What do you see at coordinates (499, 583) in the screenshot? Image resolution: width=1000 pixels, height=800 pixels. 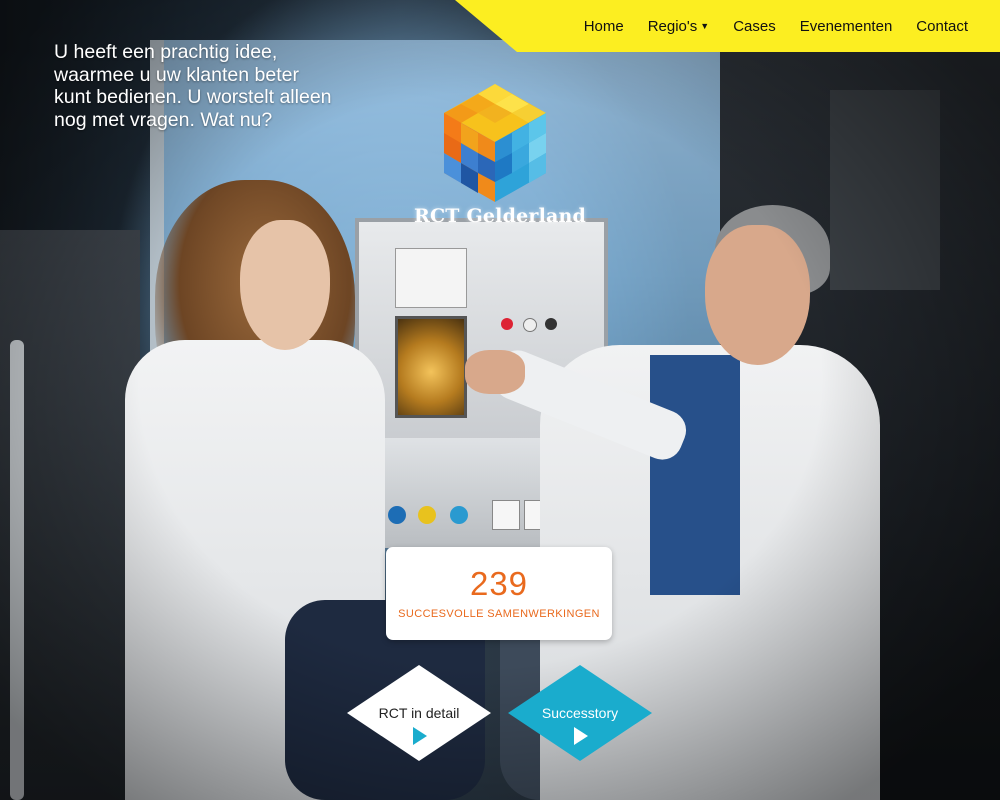 I see `stat-value: 239` at bounding box center [499, 583].